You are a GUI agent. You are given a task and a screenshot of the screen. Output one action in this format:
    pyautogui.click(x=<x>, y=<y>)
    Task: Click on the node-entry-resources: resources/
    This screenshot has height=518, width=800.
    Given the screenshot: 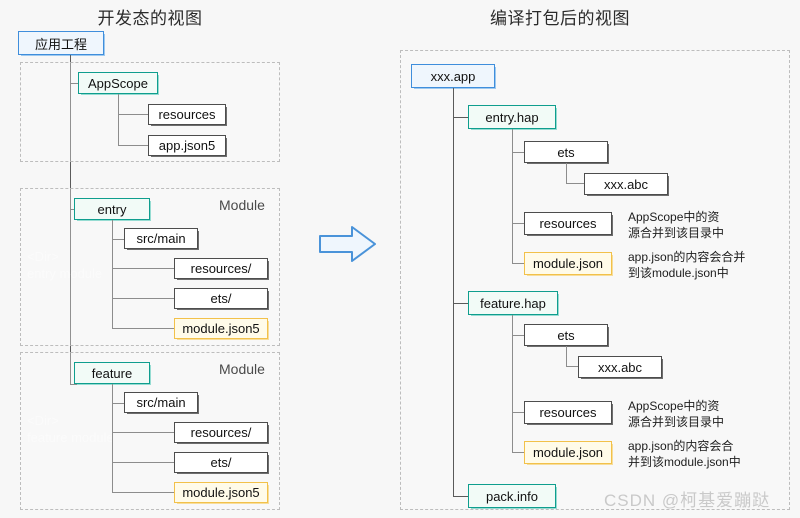 What is the action you would take?
    pyautogui.click(x=221, y=268)
    